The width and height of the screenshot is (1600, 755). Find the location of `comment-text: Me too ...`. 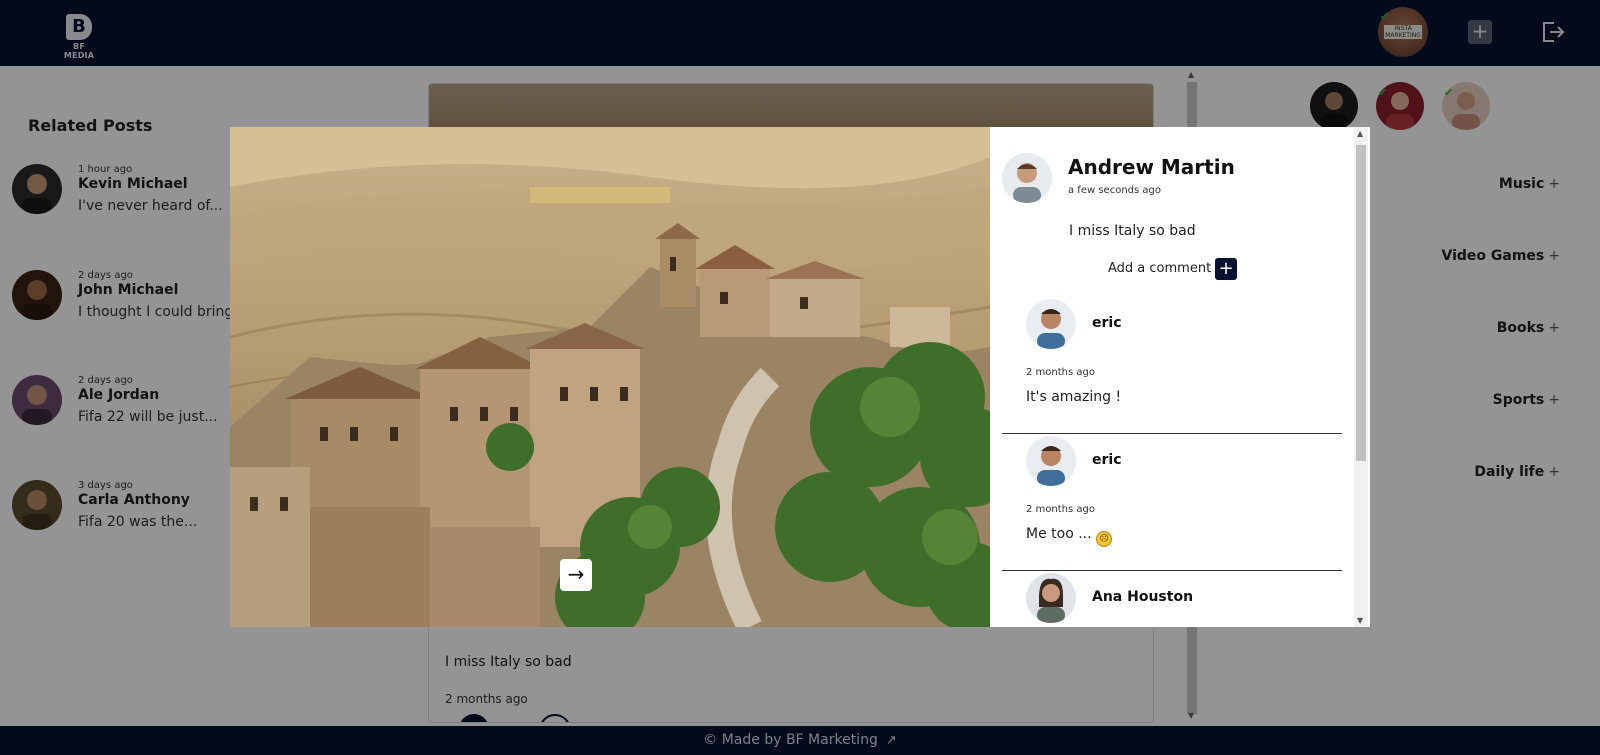

comment-text: Me too ... is located at coordinates (1059, 534).